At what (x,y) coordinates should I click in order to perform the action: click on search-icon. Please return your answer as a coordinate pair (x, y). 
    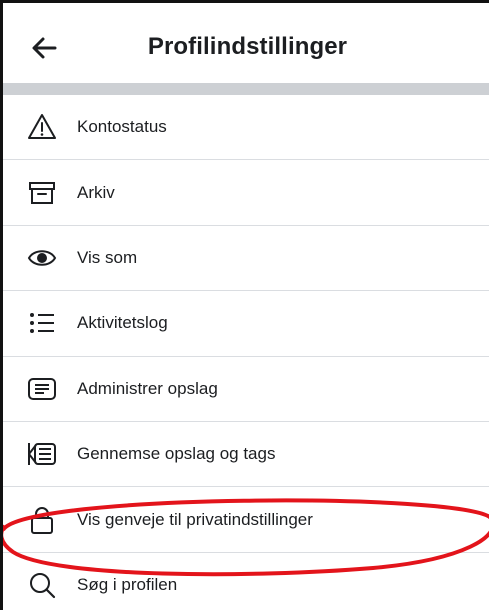
    Looking at the image, I should click on (43, 586).